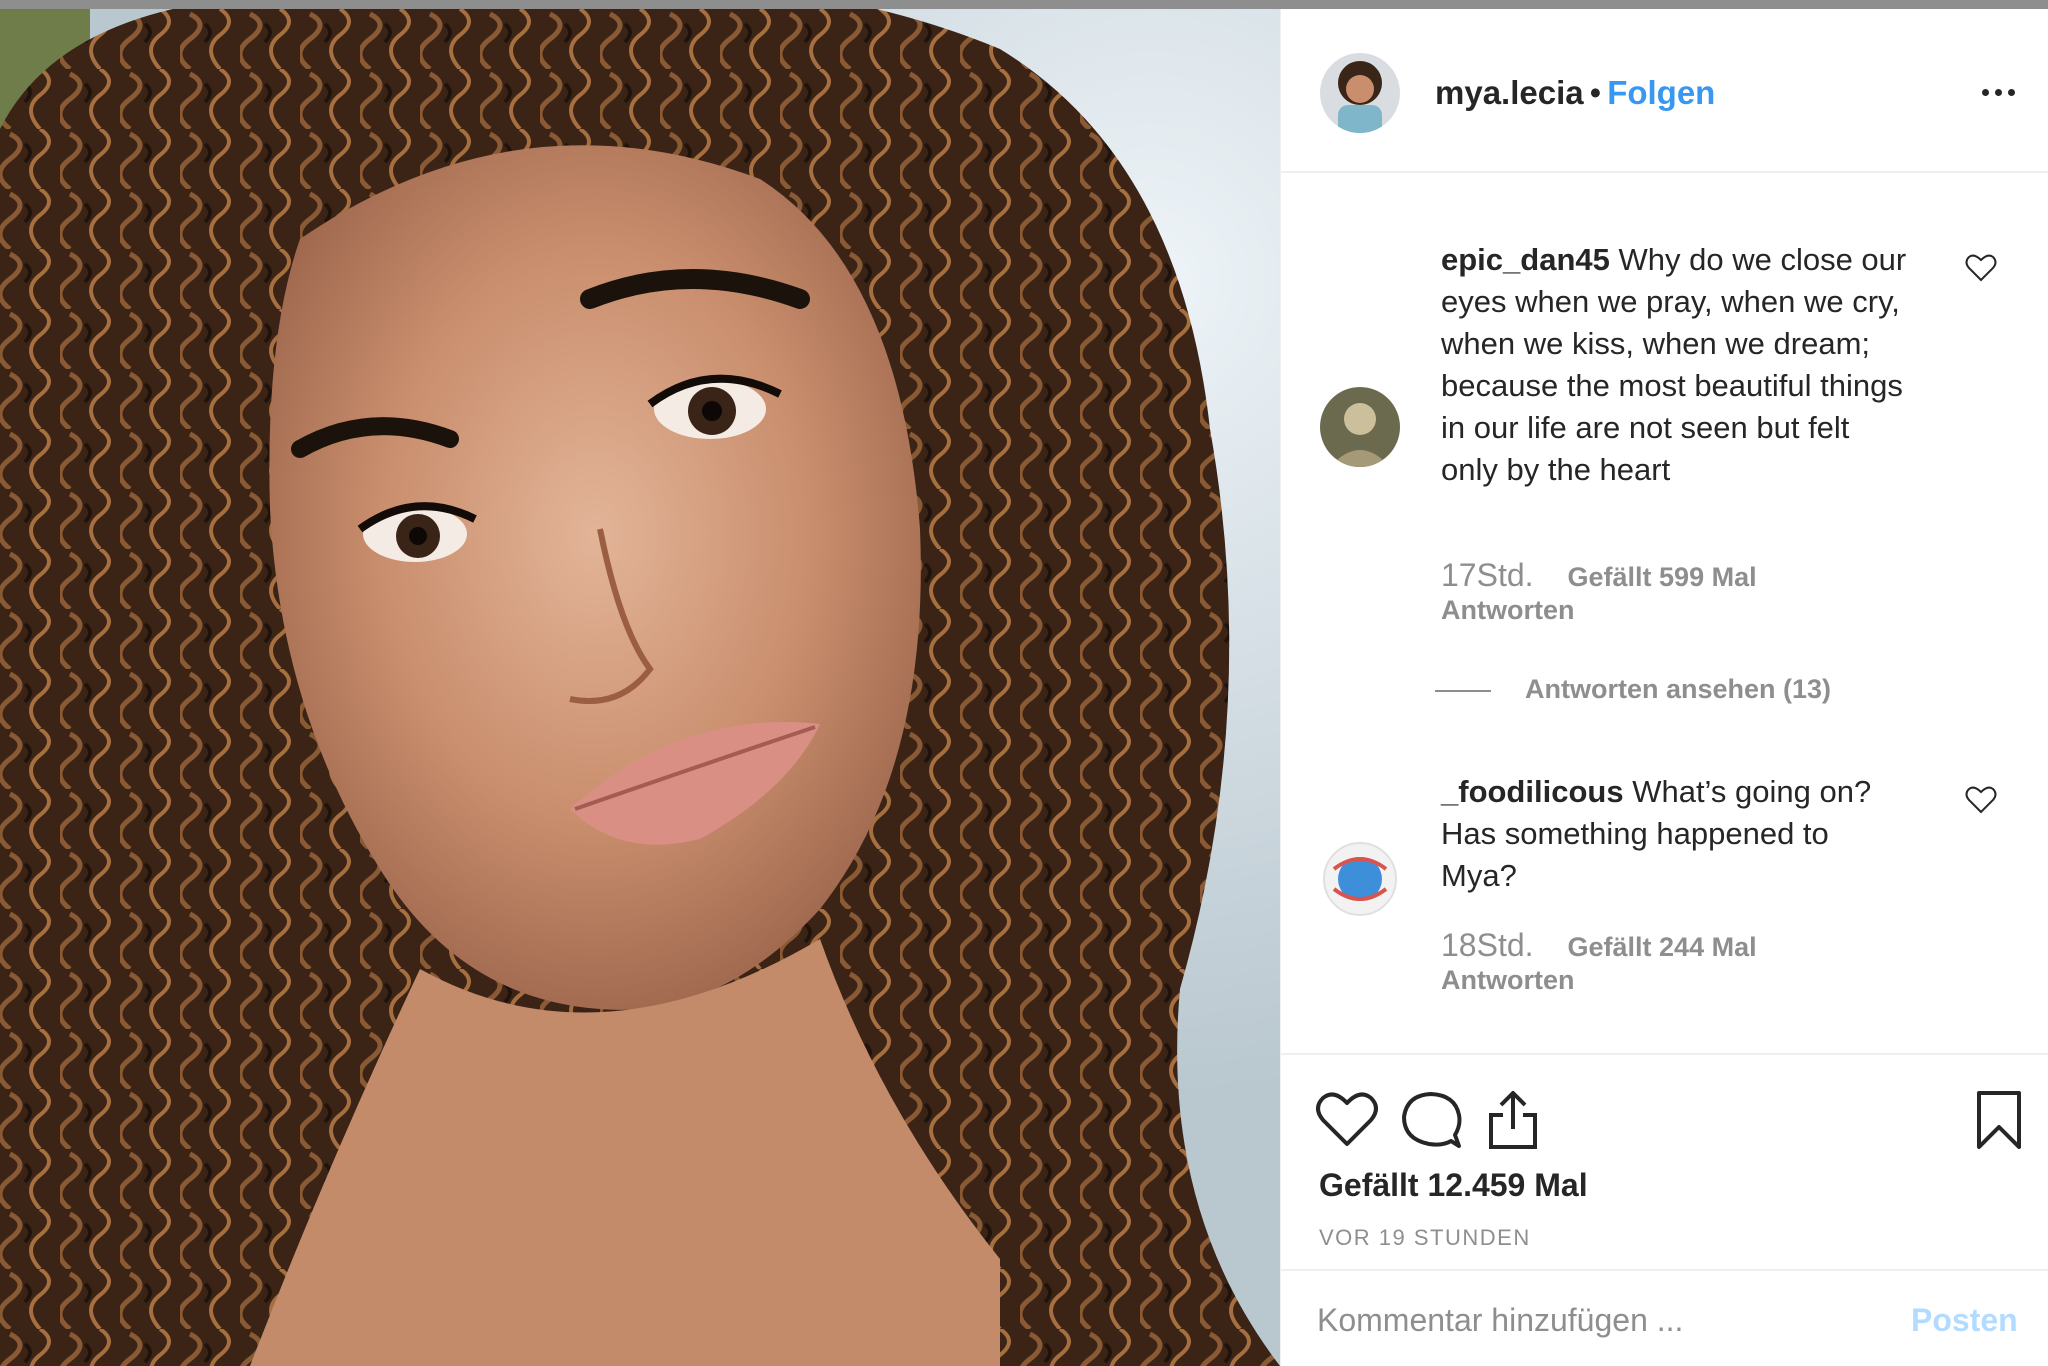 The image size is (2048, 1366). I want to click on replies-divider-line, so click(1463, 690).